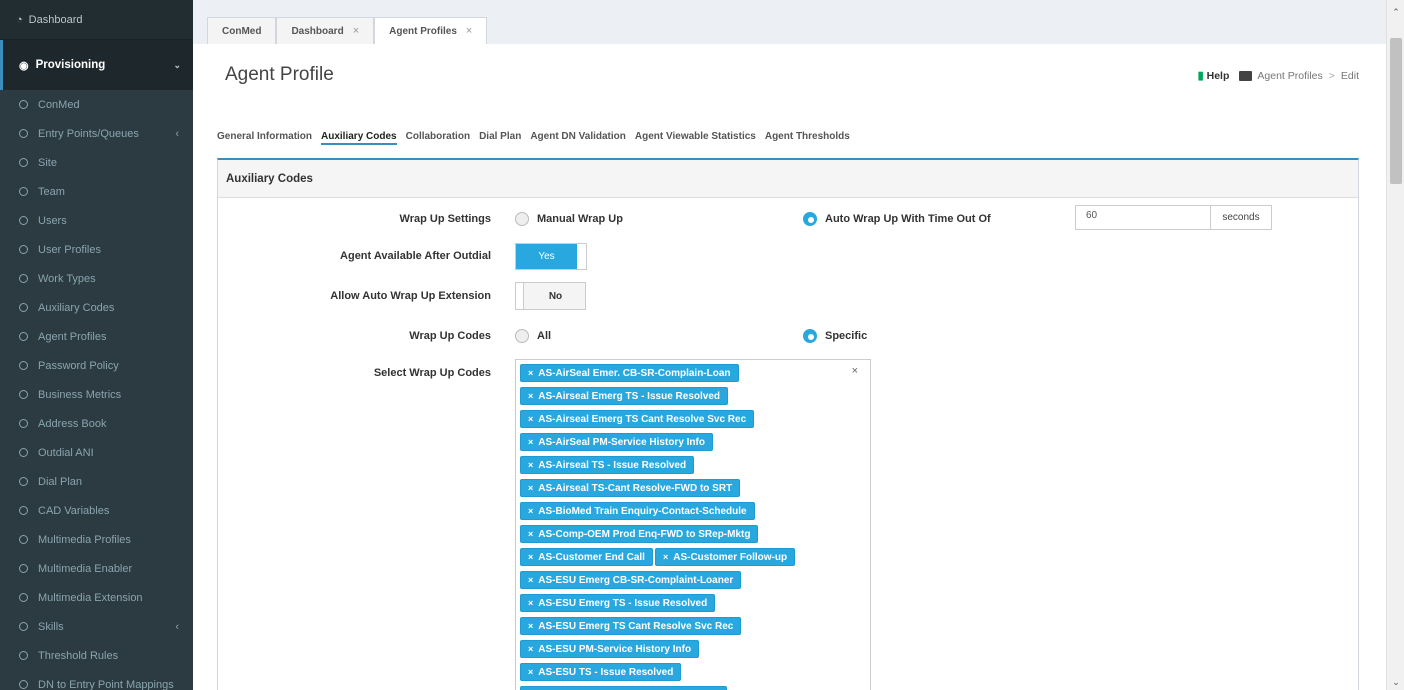 The width and height of the screenshot is (1404, 690). What do you see at coordinates (897, 219) in the screenshot?
I see `auto-wrap-up-radio: Auto Wrap Up With Time Out Of` at bounding box center [897, 219].